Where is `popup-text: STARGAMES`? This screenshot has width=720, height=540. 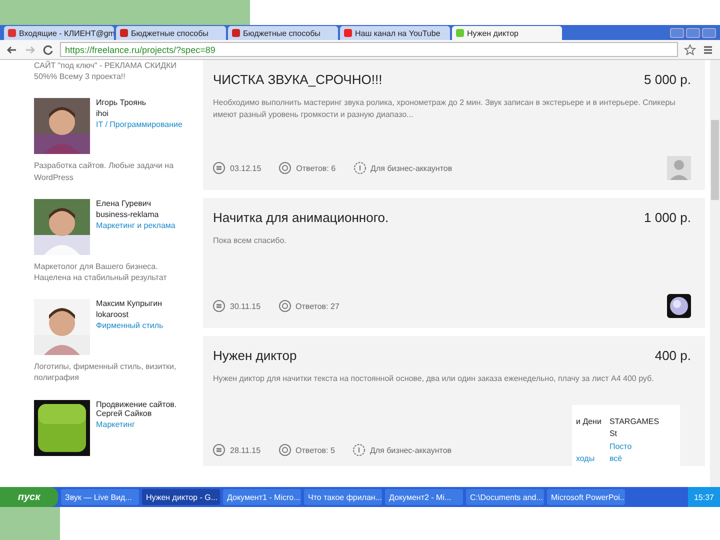
popup-text: STARGAMES is located at coordinates (634, 421).